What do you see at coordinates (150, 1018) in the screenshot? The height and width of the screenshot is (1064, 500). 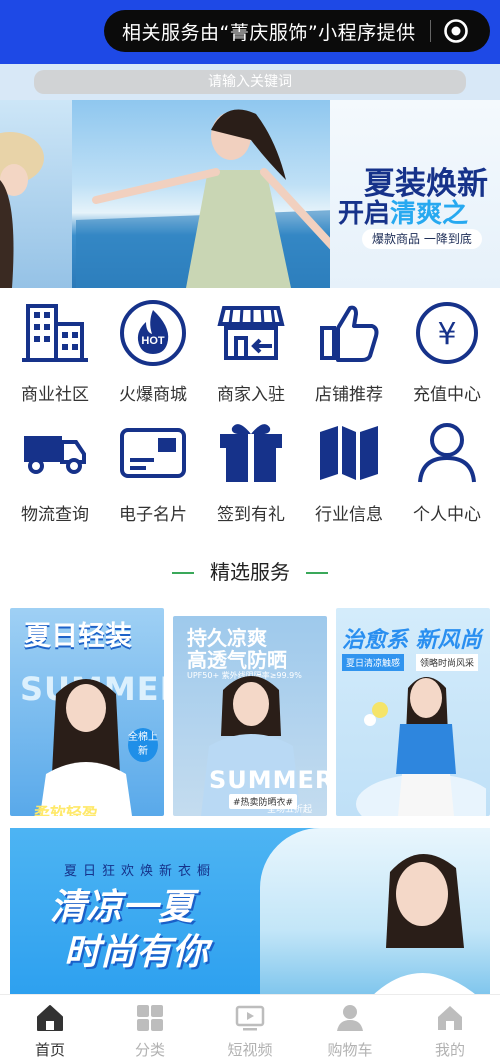 I see `category-icon` at bounding box center [150, 1018].